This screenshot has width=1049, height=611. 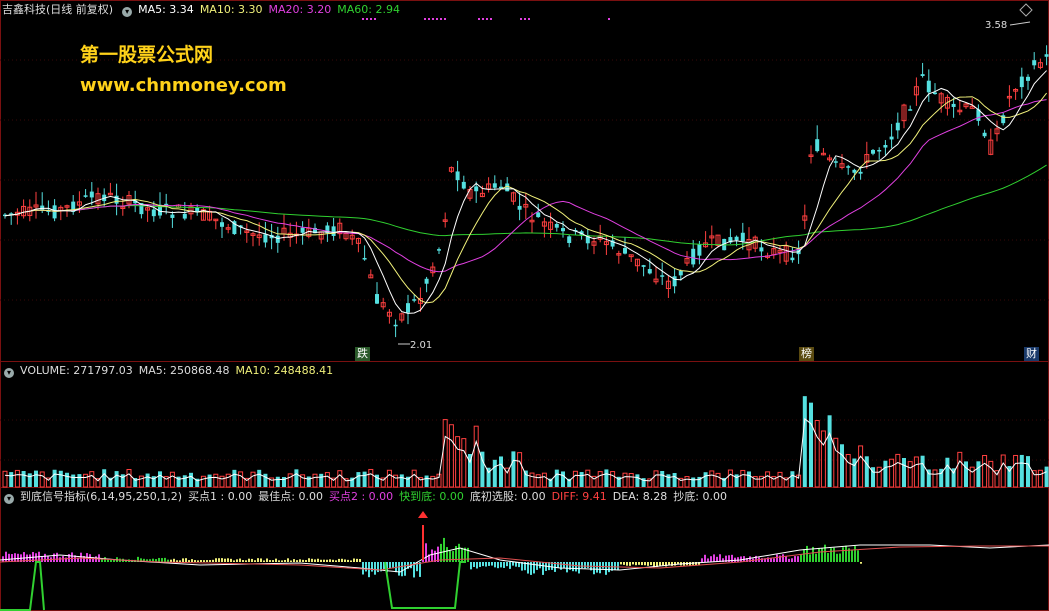 What do you see at coordinates (362, 354) in the screenshot?
I see `event-marker-die: 跌` at bounding box center [362, 354].